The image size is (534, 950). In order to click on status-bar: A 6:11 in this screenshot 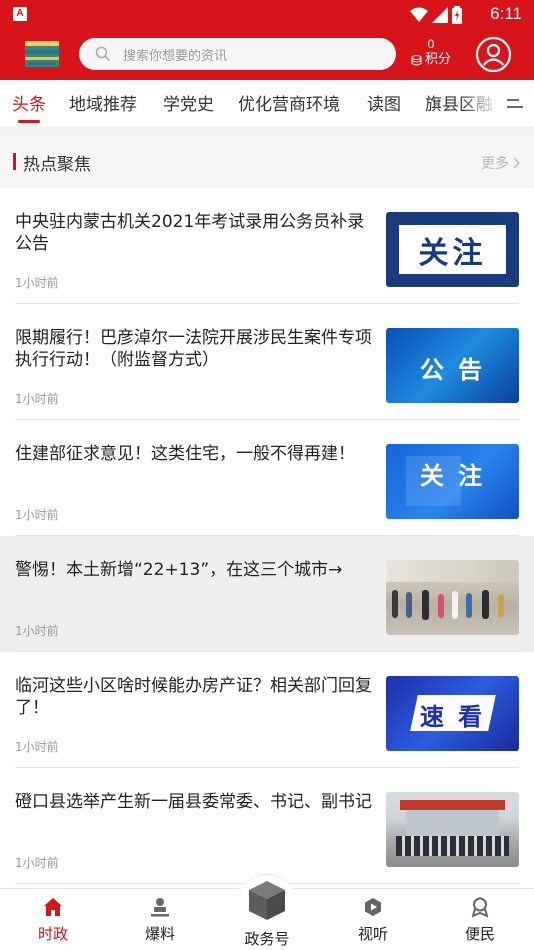, I will do `click(267, 15)`.